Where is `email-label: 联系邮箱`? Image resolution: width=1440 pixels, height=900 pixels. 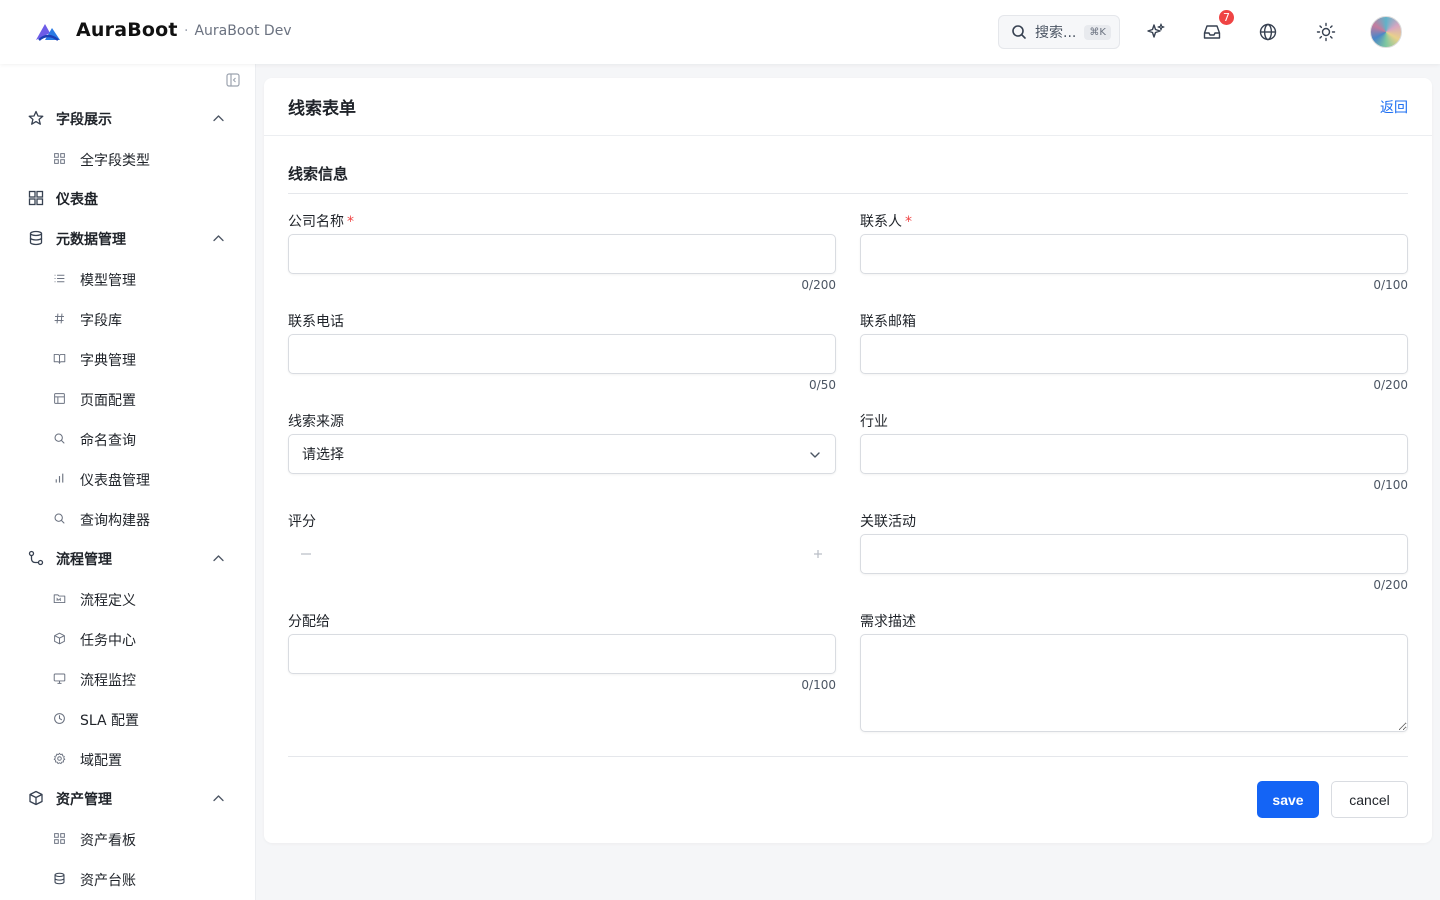
email-label: 联系邮箱 is located at coordinates (888, 322).